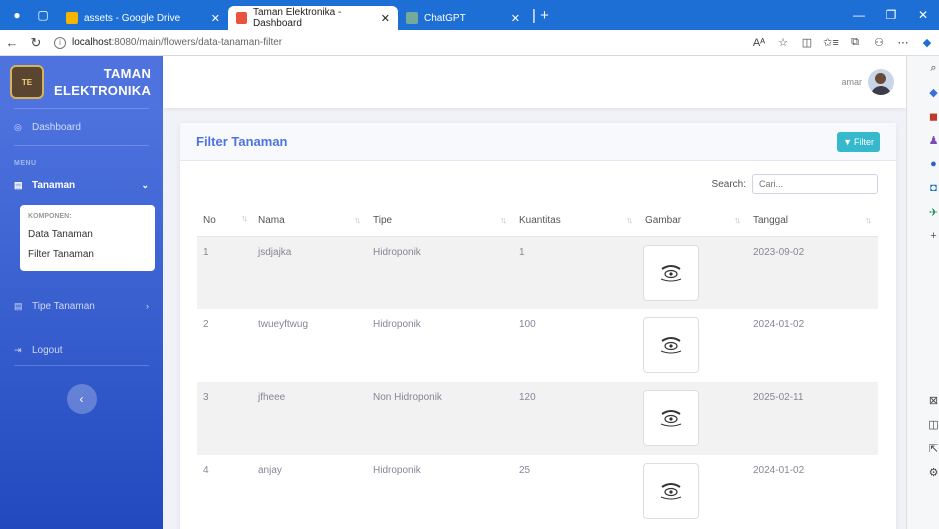 The image size is (939, 529). What do you see at coordinates (903, 42) in the screenshot?
I see `more-icon: ⋯` at bounding box center [903, 42].